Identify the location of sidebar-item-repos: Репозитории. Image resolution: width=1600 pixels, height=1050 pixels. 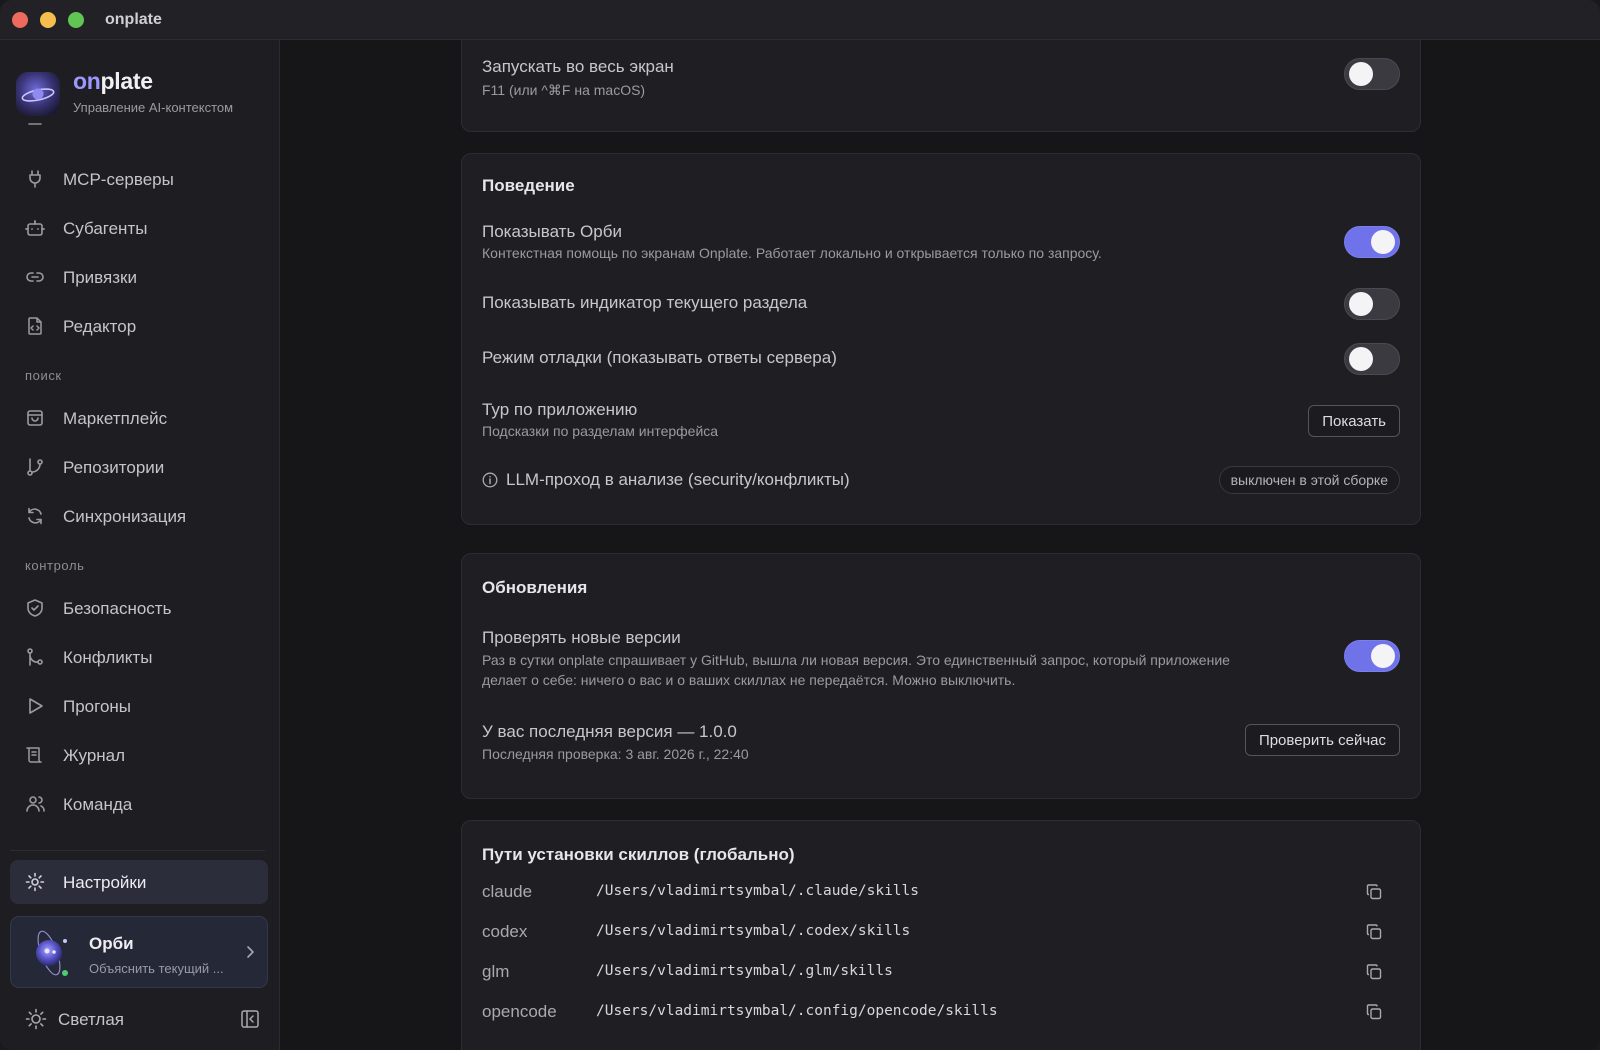
(139, 467).